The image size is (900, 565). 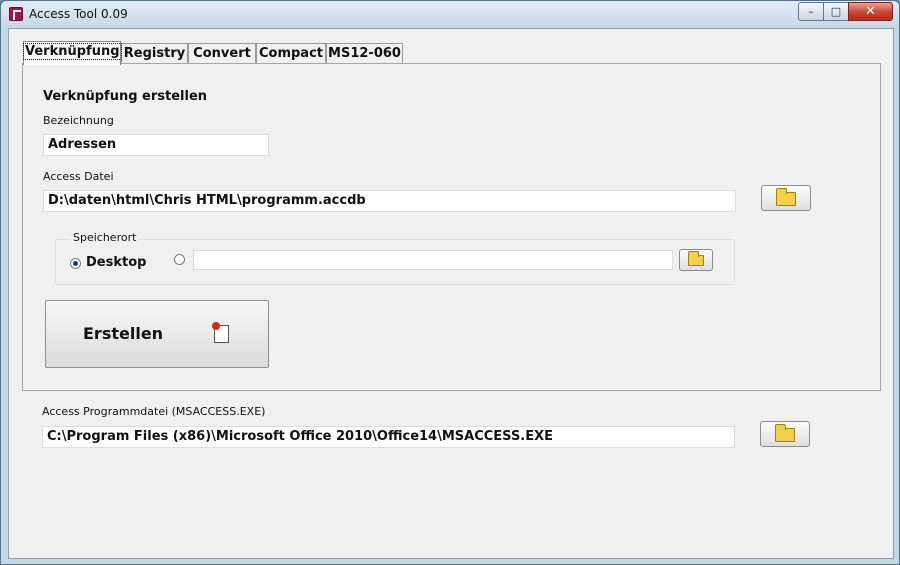 I want to click on maximize-button: □, so click(x=836, y=11).